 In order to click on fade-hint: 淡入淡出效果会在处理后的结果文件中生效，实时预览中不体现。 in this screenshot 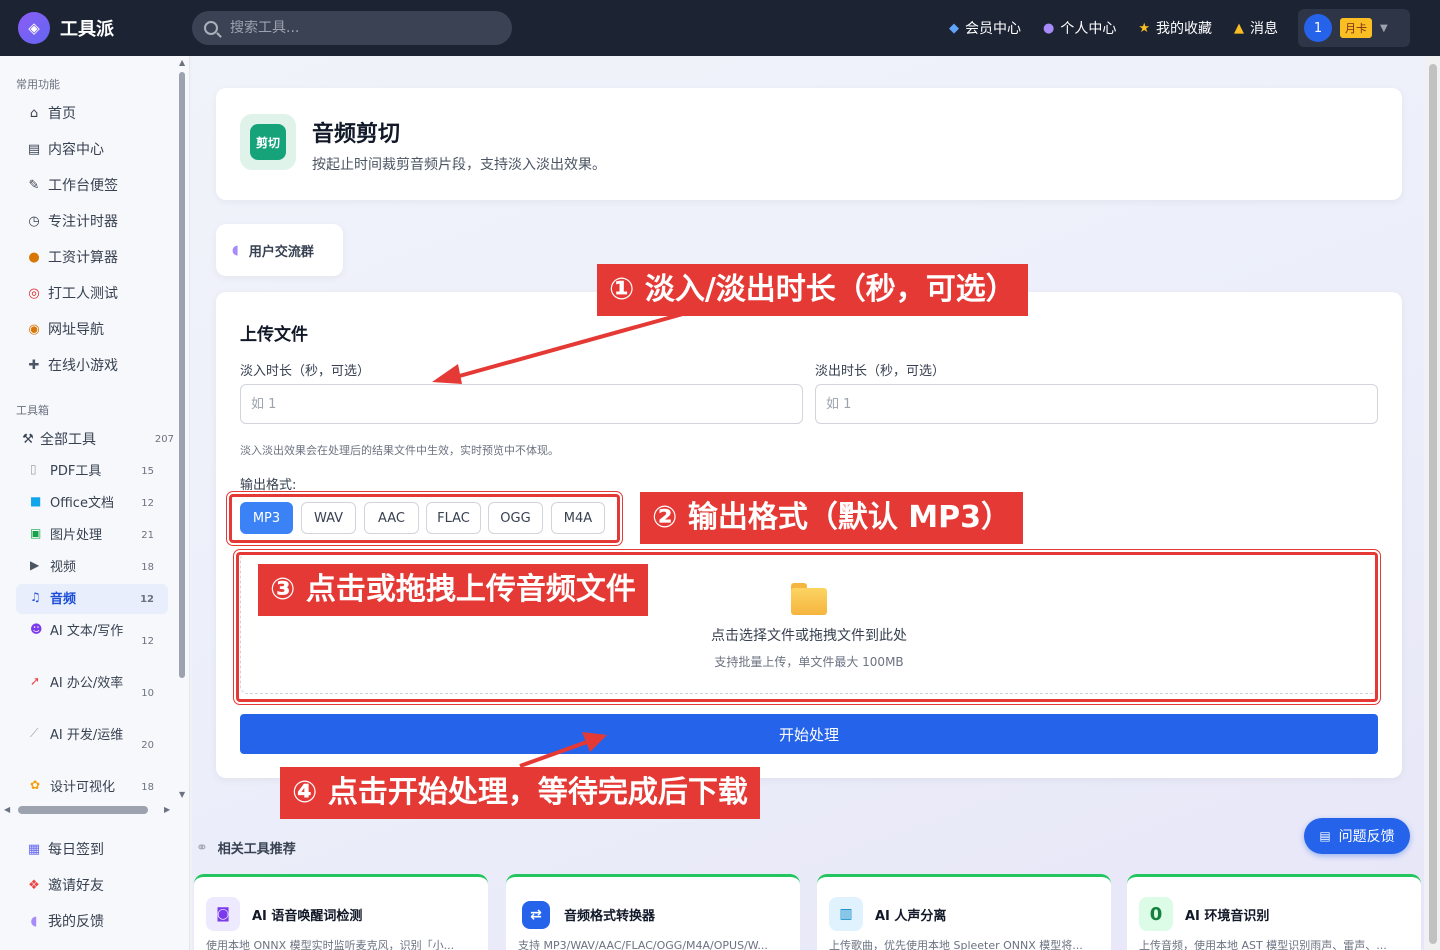, I will do `click(399, 450)`.